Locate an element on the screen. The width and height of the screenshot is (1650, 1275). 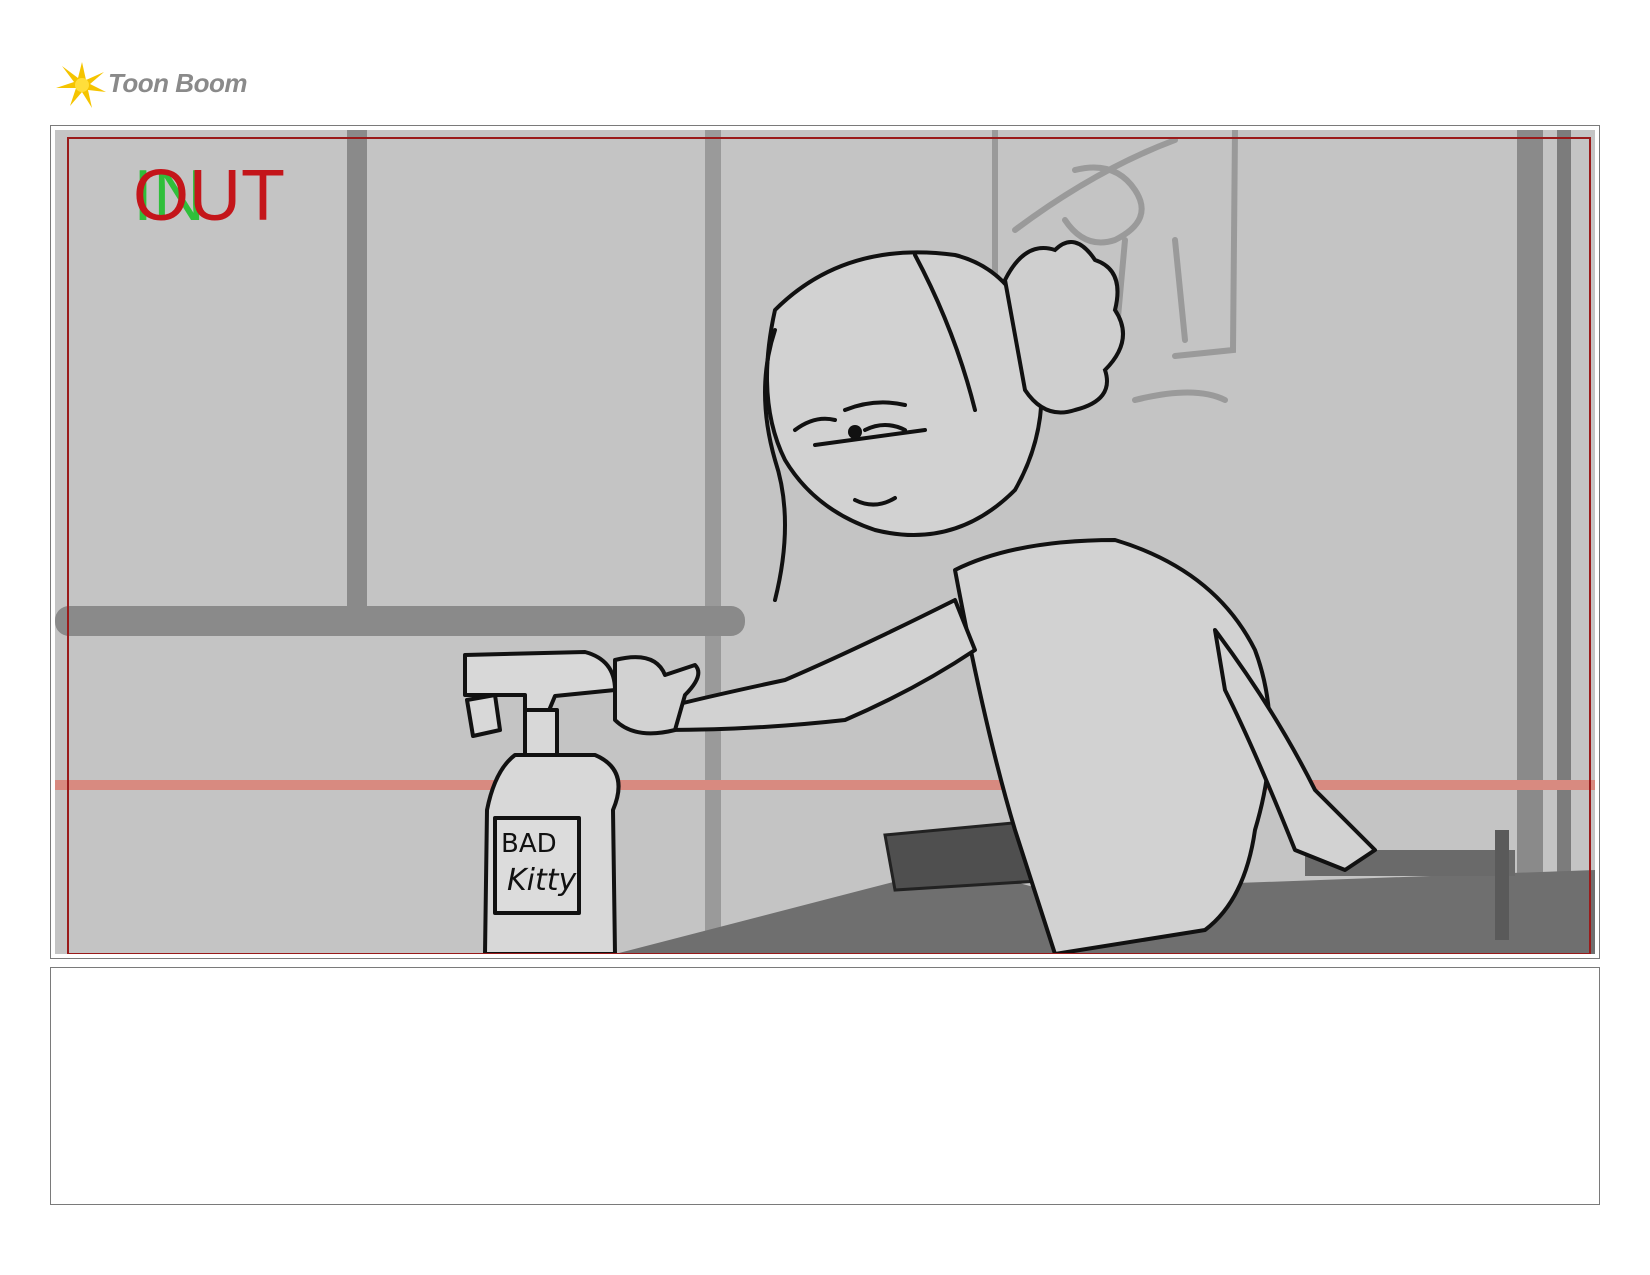
bottle-label-bad: BAD is located at coordinates (529, 844).